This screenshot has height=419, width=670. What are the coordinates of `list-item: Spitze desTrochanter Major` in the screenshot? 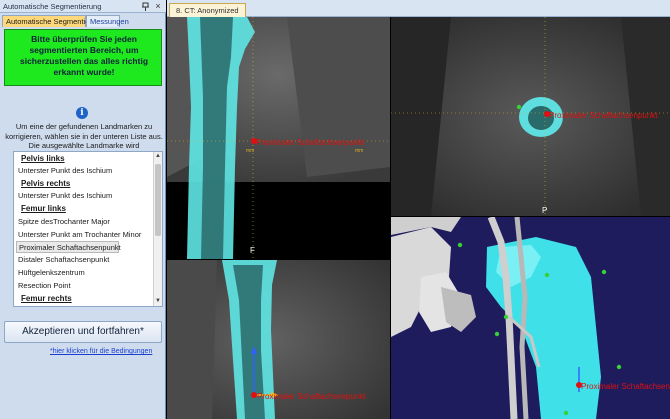 It's located at (84, 222).